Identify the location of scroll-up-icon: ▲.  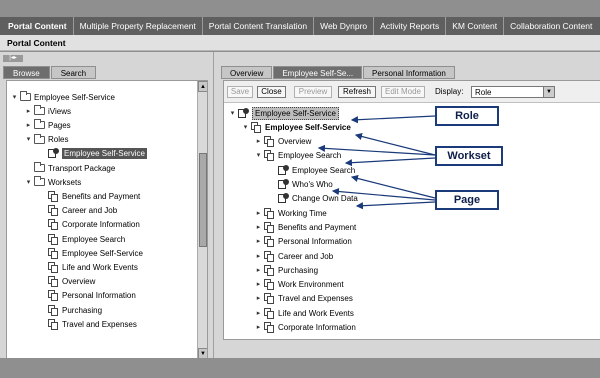
(202, 86).